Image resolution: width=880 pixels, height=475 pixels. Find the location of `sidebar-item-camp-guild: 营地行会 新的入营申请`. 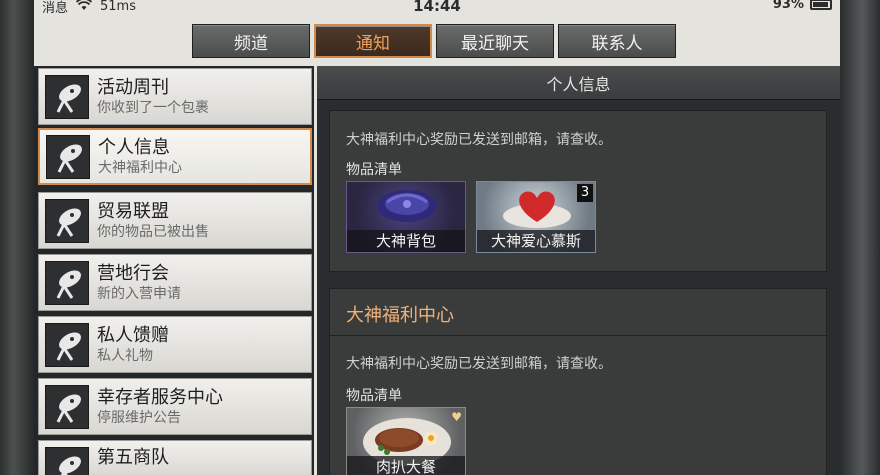

sidebar-item-camp-guild: 营地行会 新的入营申请 is located at coordinates (175, 282).